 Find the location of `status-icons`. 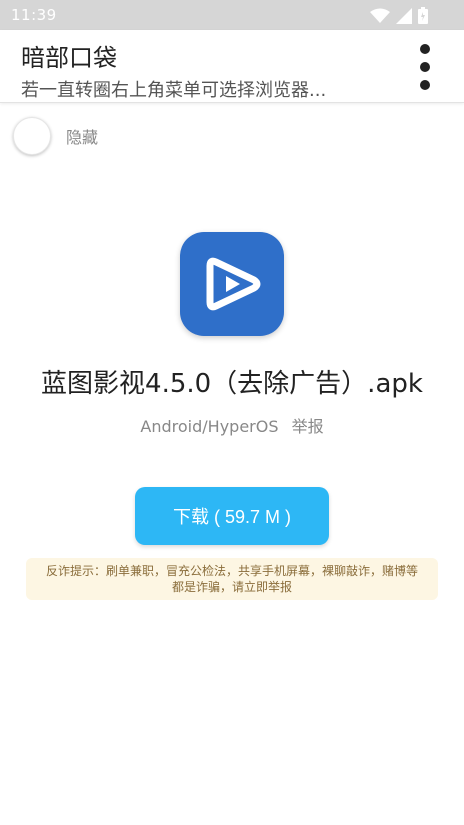

status-icons is located at coordinates (399, 15).